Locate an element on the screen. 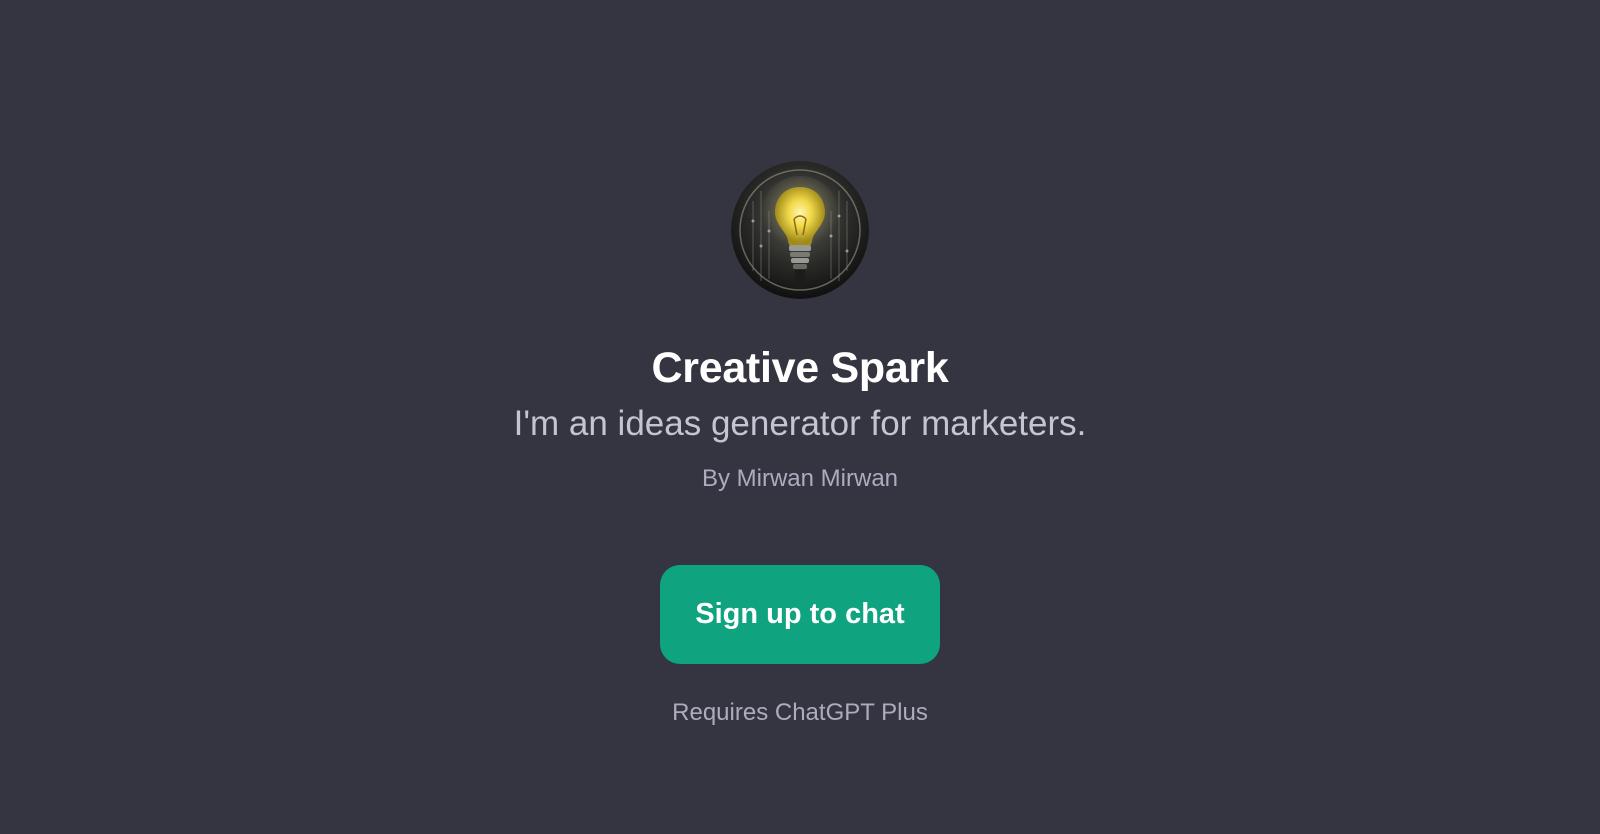 The width and height of the screenshot is (1600, 834). gpt-author: By Mirwan Mirwan is located at coordinates (800, 478).